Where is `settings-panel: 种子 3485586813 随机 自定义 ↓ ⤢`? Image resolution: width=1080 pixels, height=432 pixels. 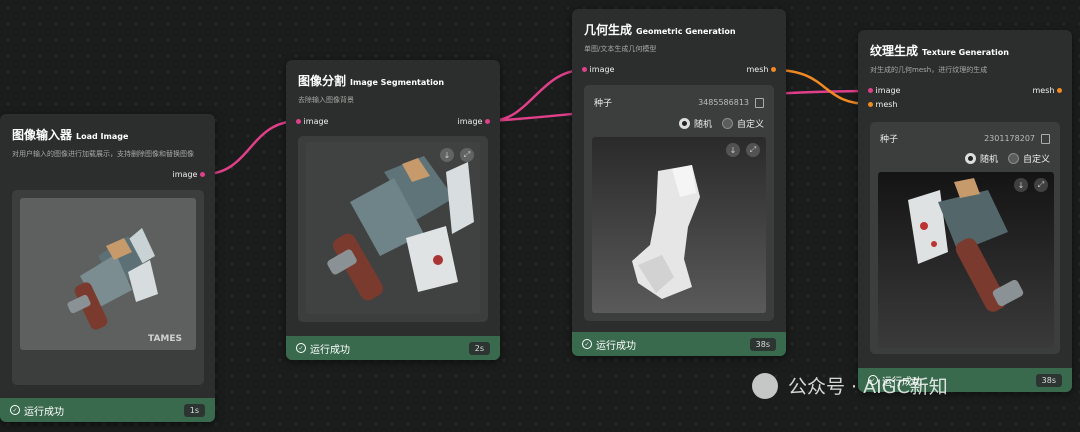 settings-panel: 种子 3485586813 随机 自定义 ↓ ⤢ is located at coordinates (679, 203).